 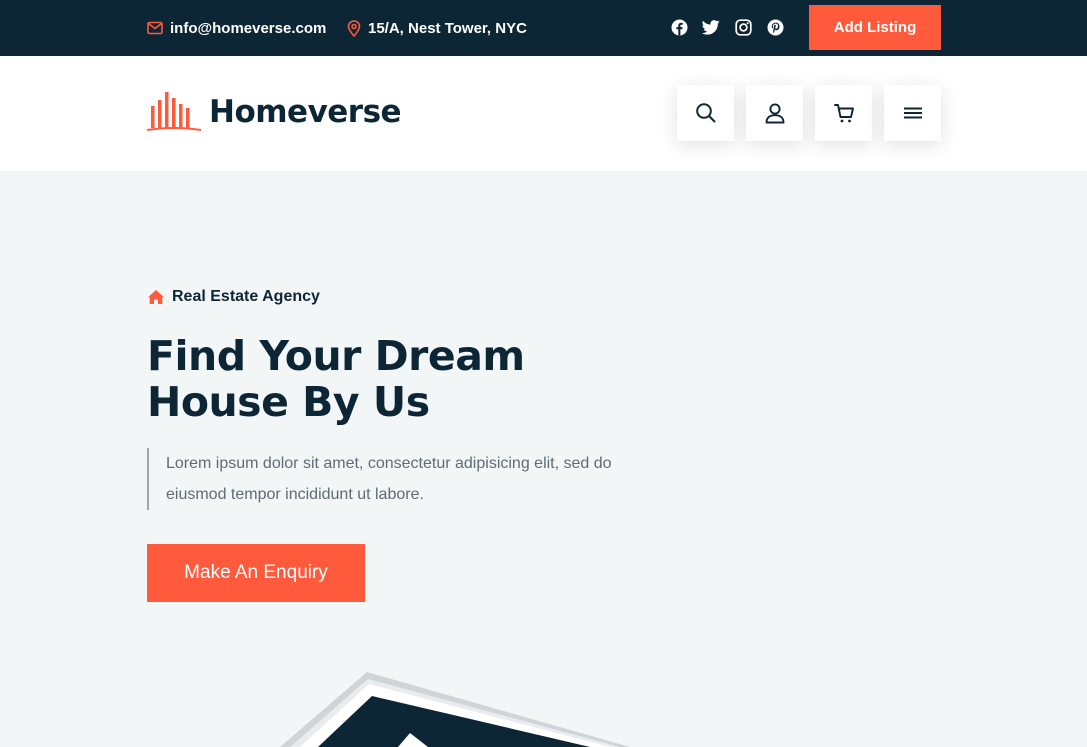 I want to click on cart-button, so click(x=843, y=113).